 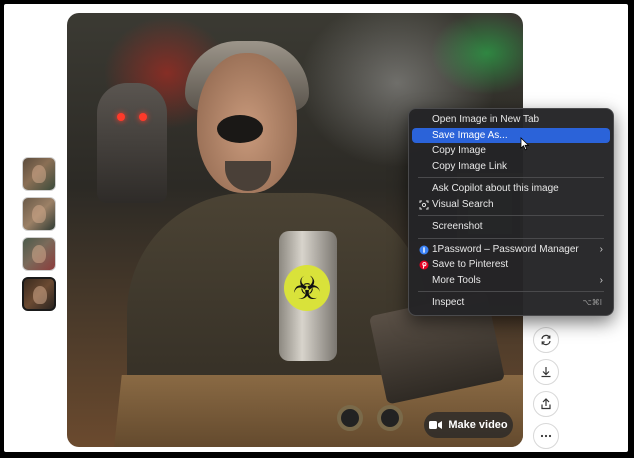 What do you see at coordinates (511, 227) in the screenshot?
I see `menu-item-screenshot: Screenshot` at bounding box center [511, 227].